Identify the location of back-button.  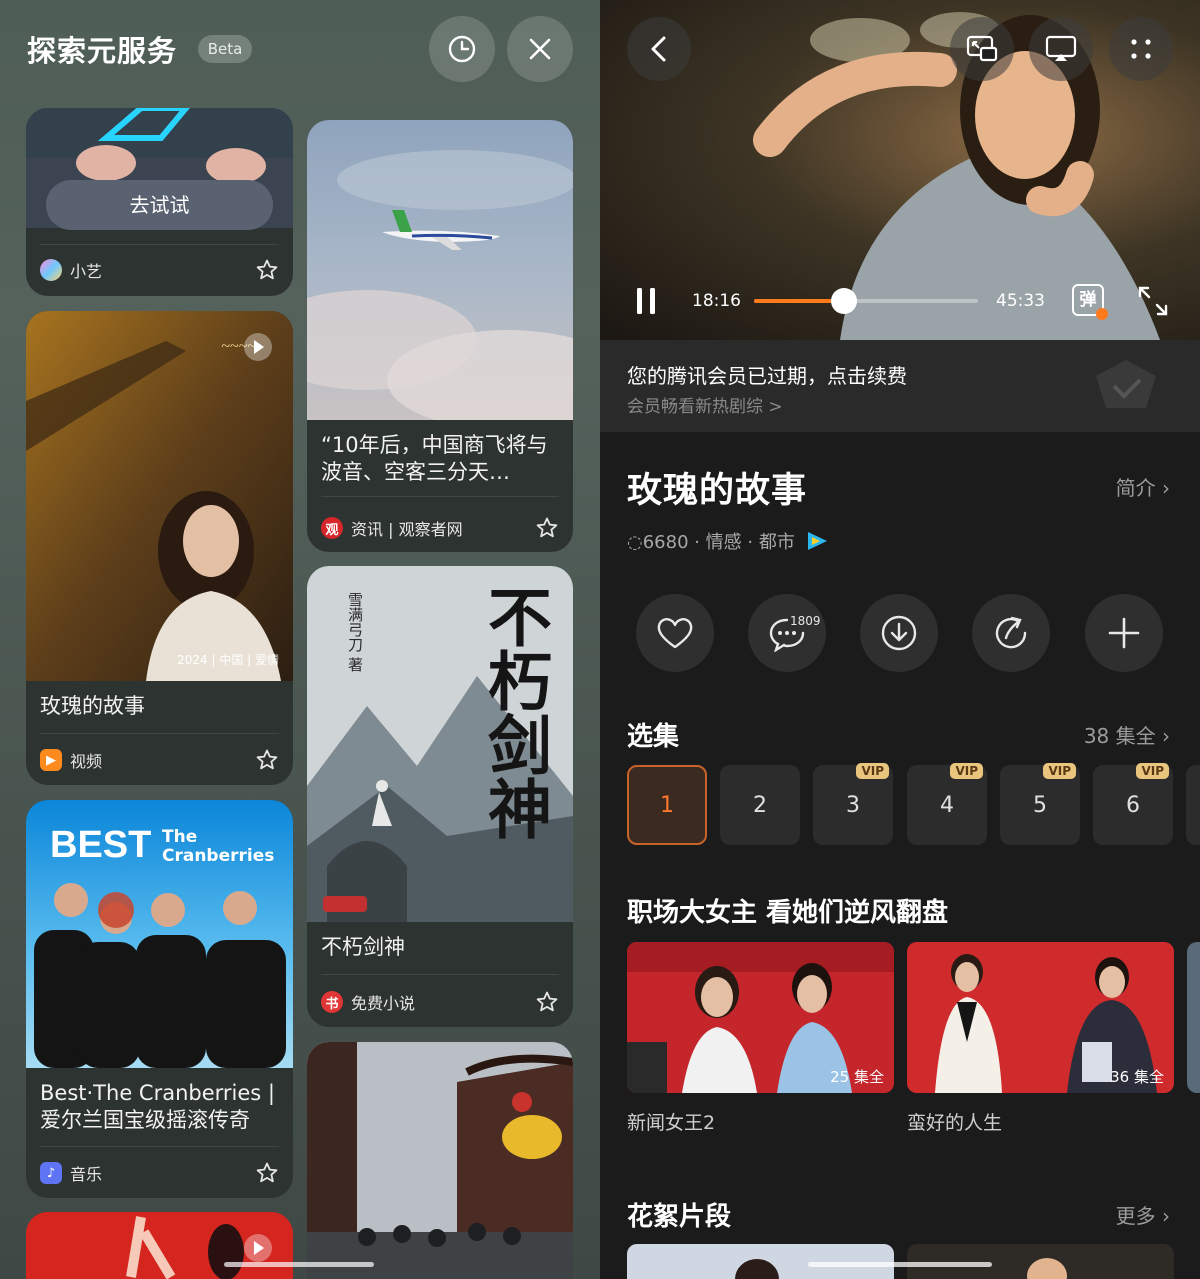
(659, 49).